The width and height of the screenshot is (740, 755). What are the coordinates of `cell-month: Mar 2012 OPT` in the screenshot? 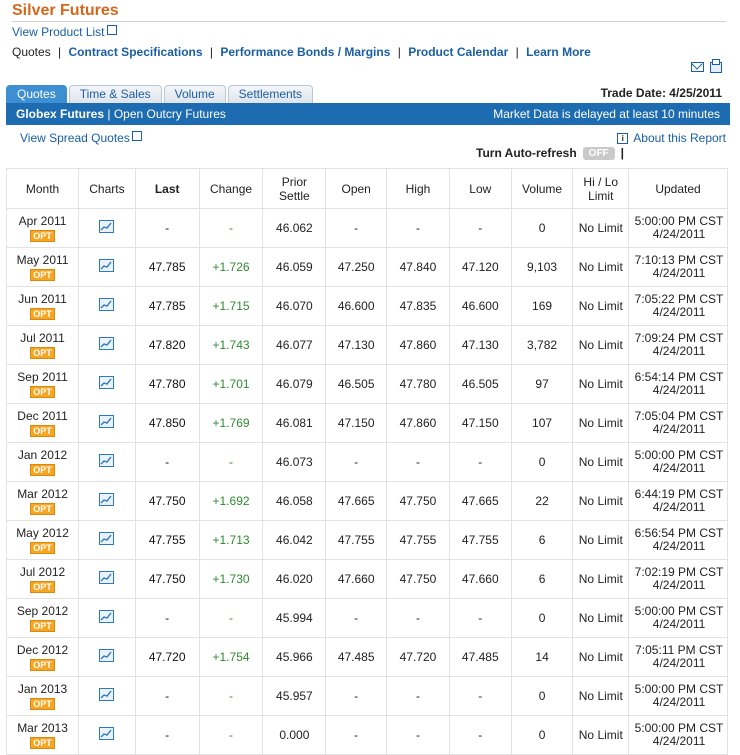 It's located at (42, 501).